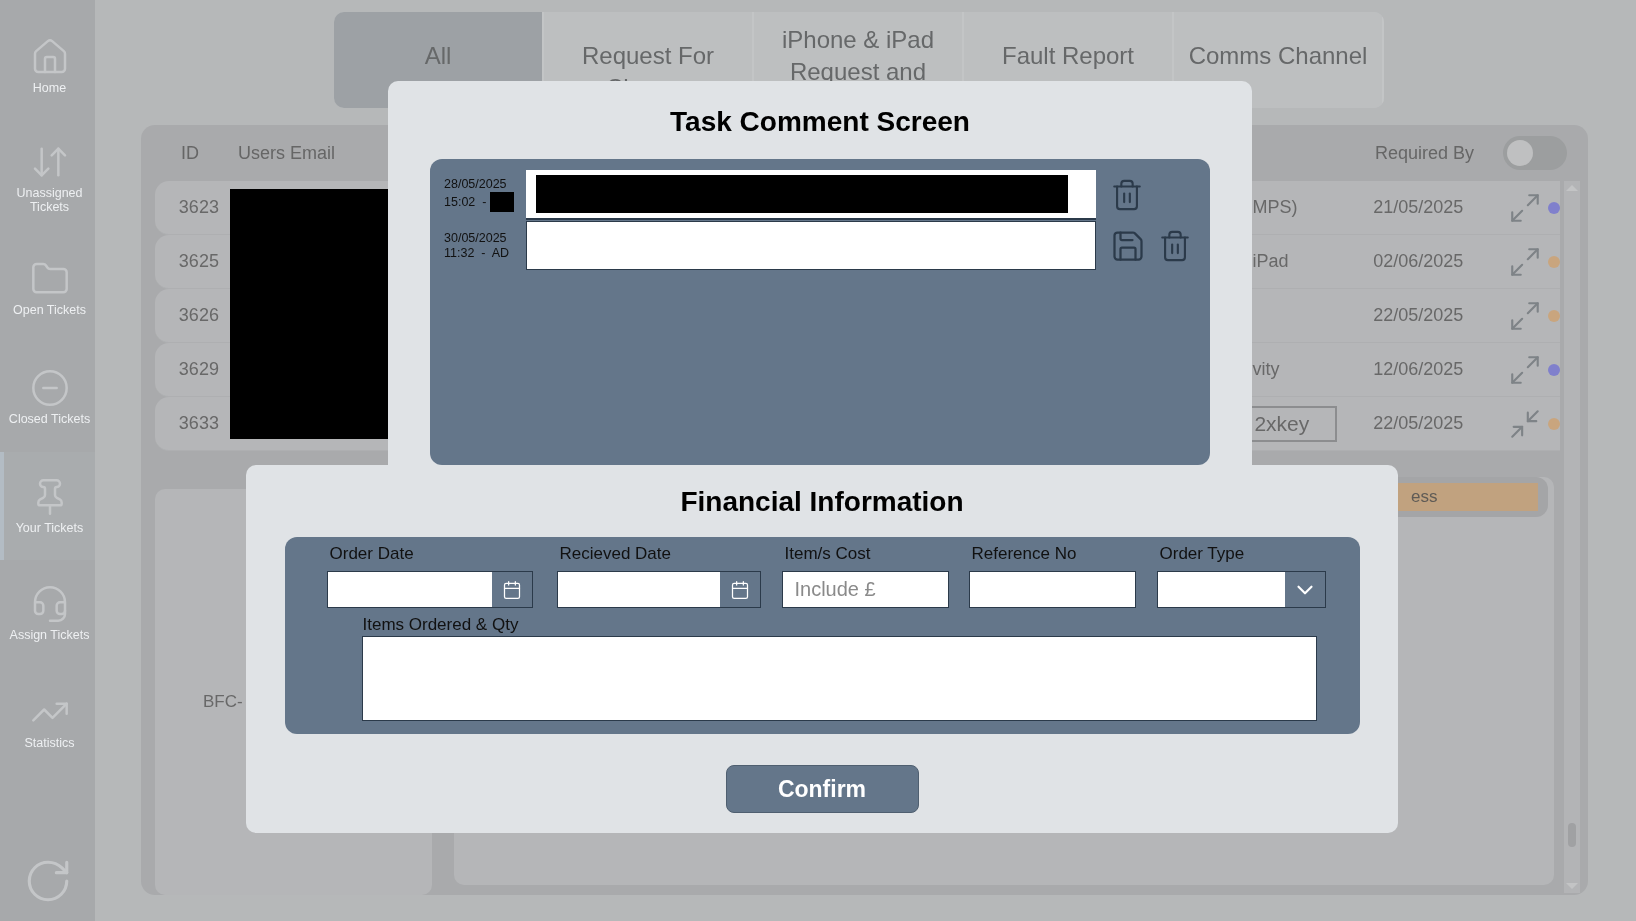 The image size is (1636, 921). What do you see at coordinates (198, 315) in the screenshot?
I see `table-cell-text: 3626` at bounding box center [198, 315].